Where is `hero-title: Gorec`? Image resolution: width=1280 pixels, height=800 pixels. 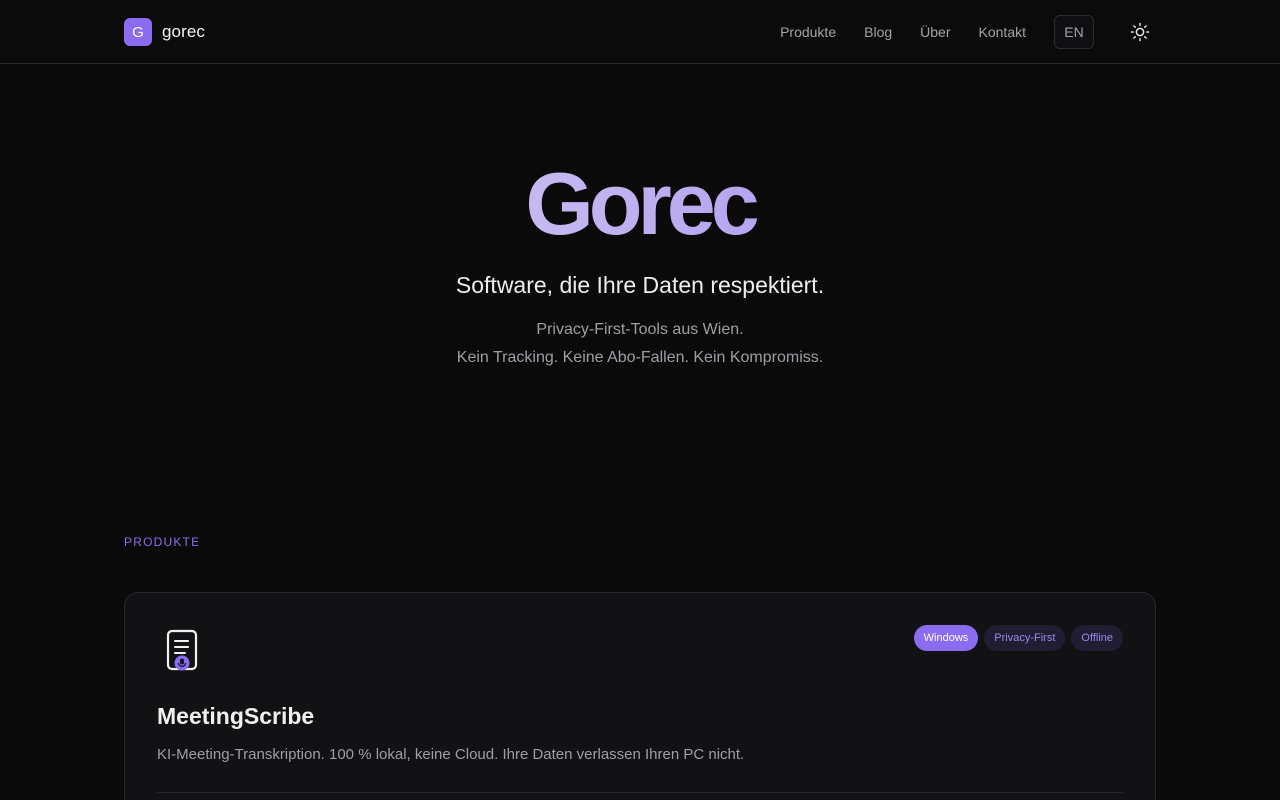
hero-title: Gorec is located at coordinates (640, 204).